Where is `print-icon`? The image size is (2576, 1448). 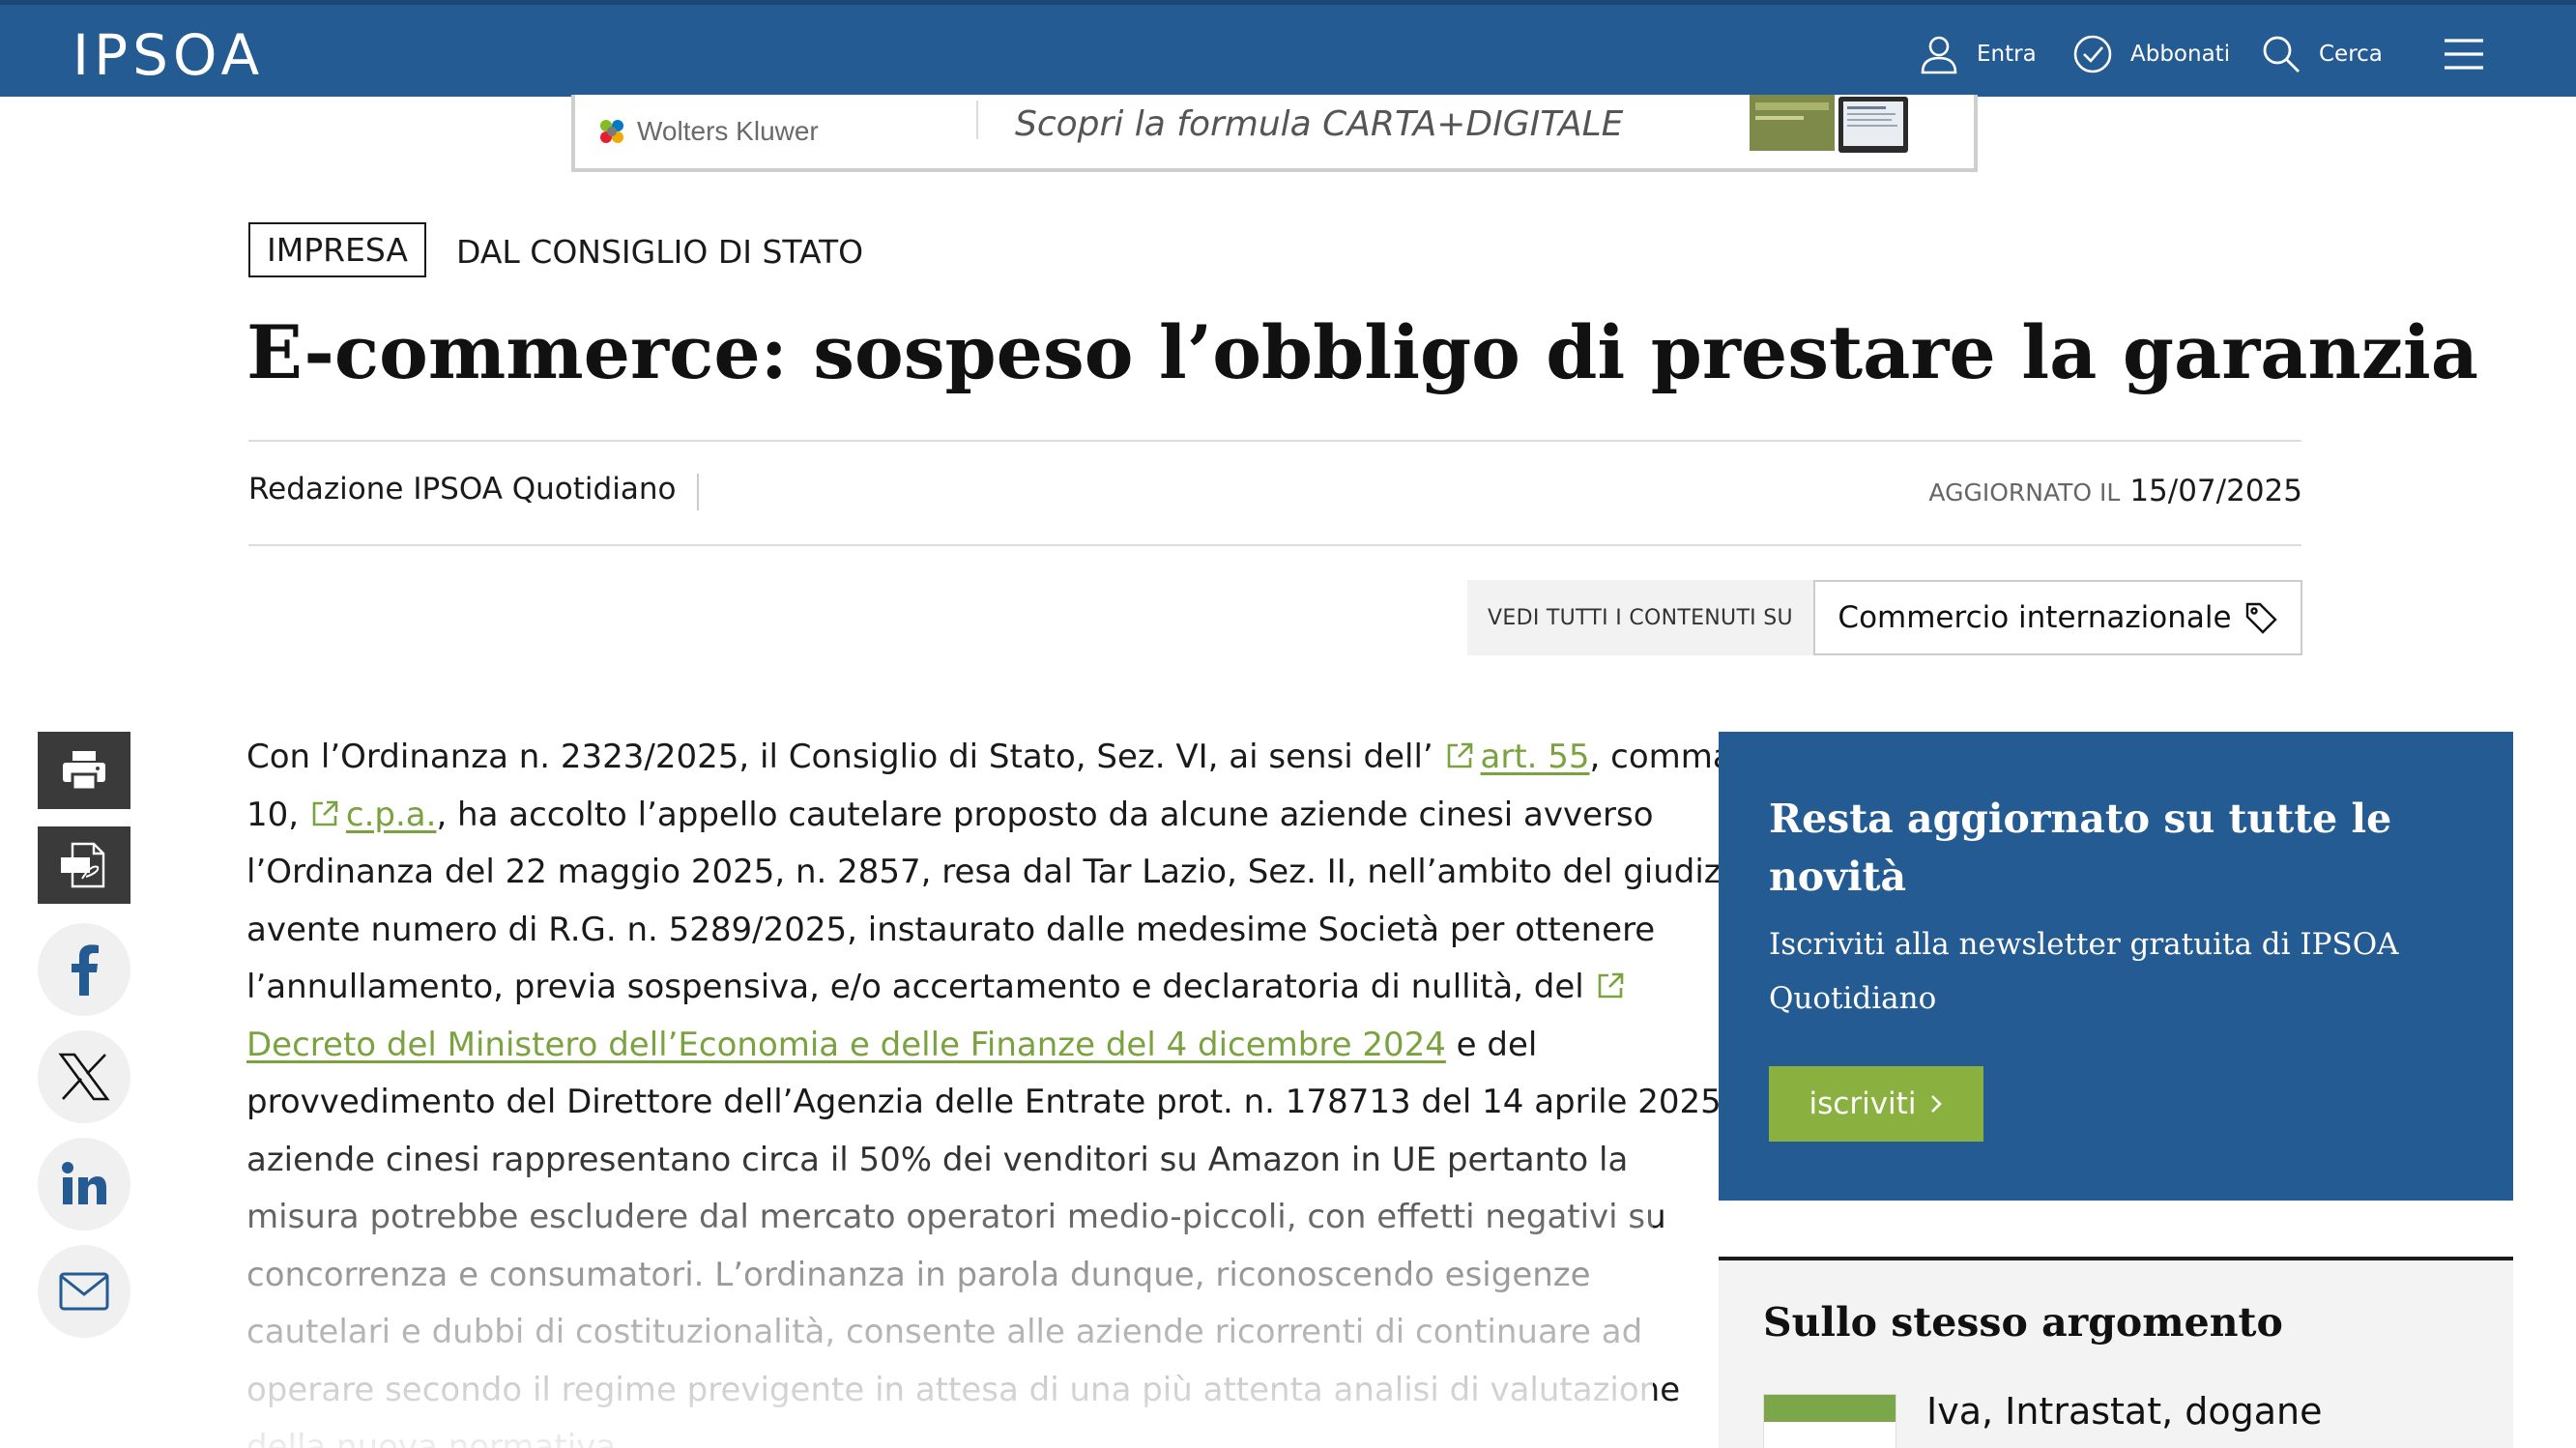 print-icon is located at coordinates (84, 772).